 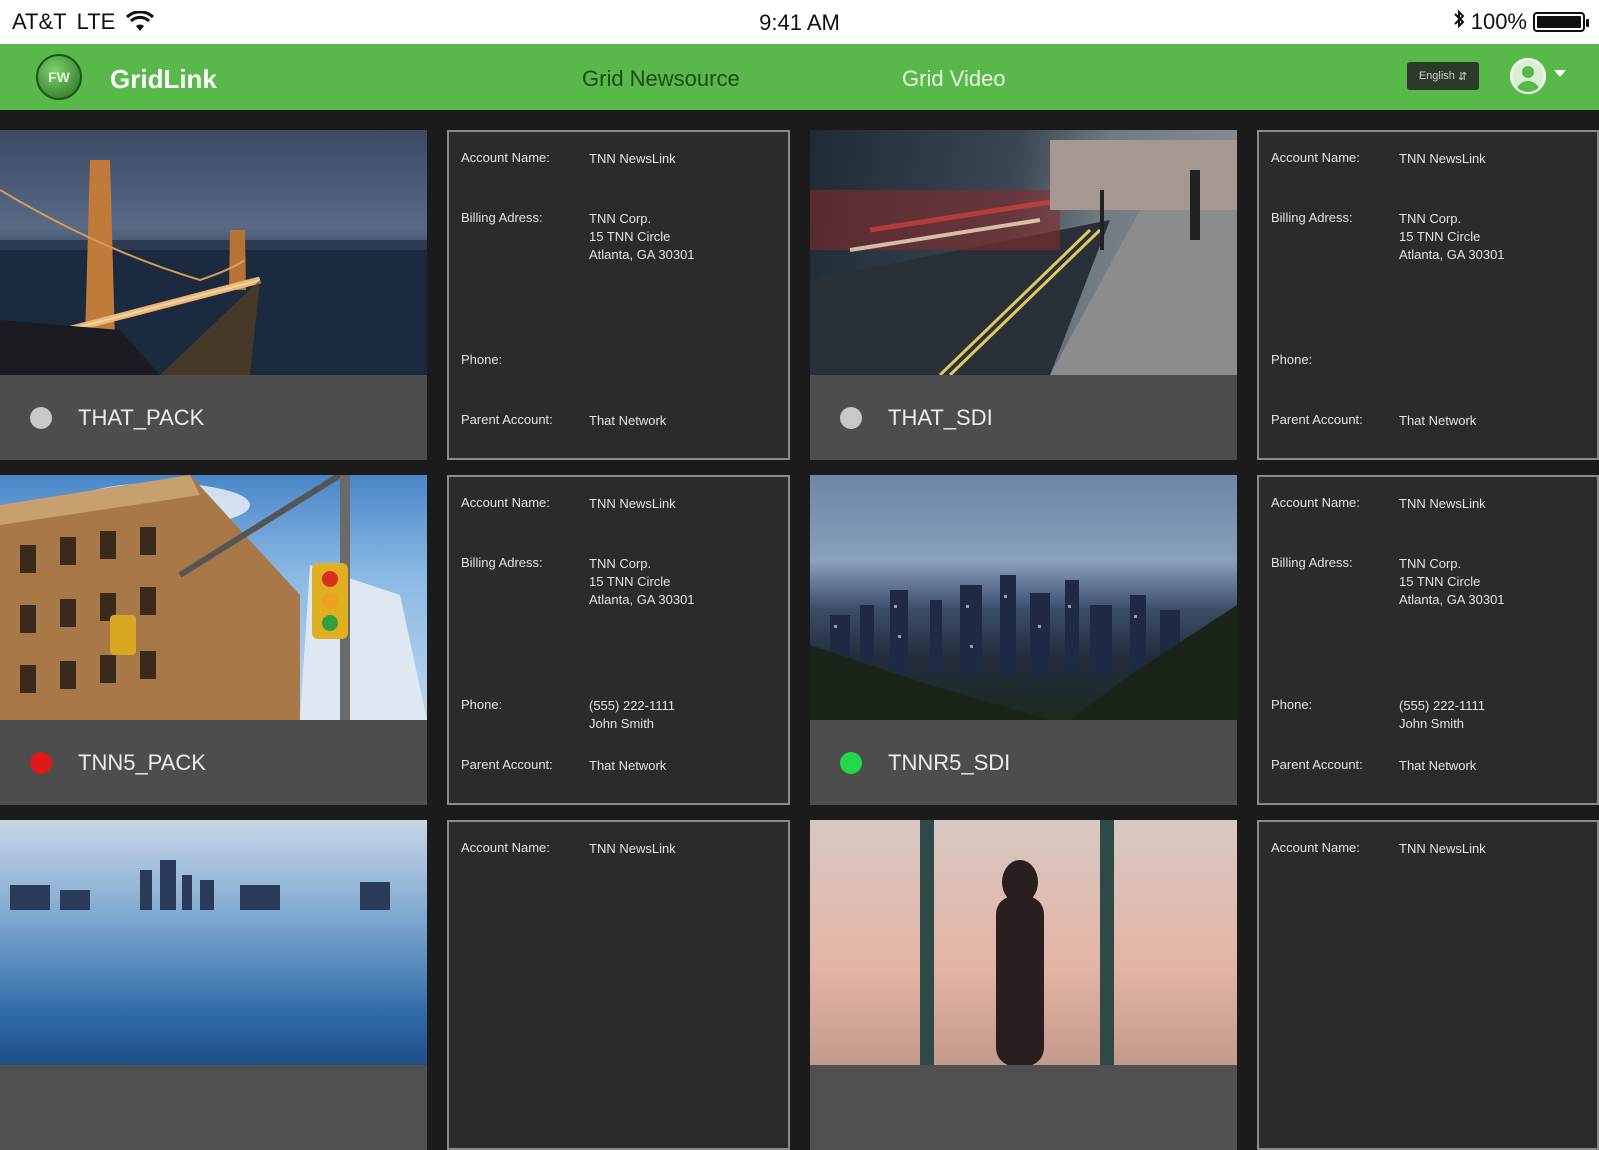 What do you see at coordinates (163, 79) in the screenshot?
I see `app-name: GridLink` at bounding box center [163, 79].